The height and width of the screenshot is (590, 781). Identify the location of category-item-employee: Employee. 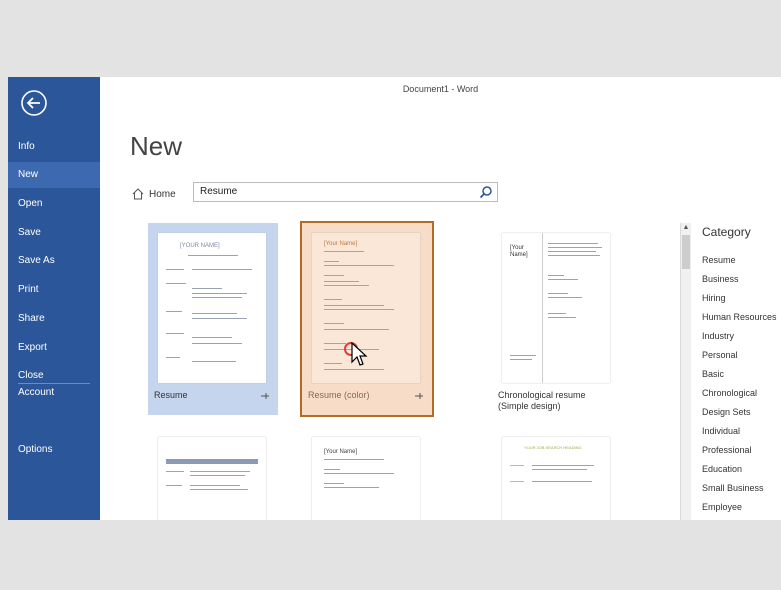
(722, 507).